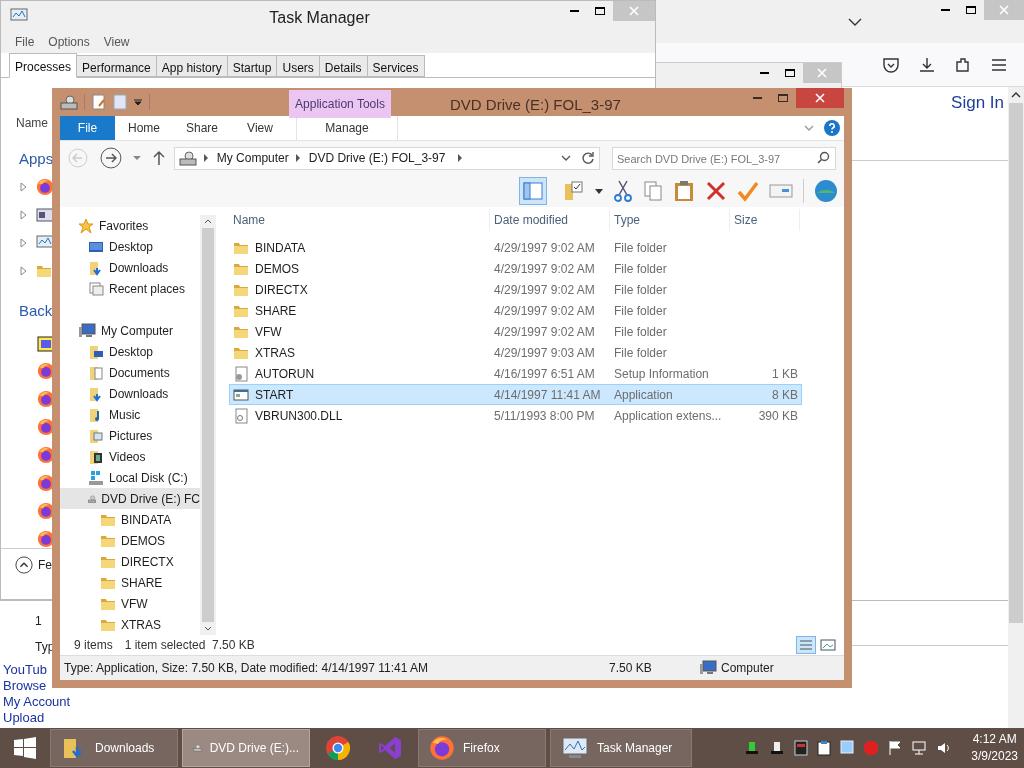 This screenshot has width=1024, height=768. What do you see at coordinates (25, 42) in the screenshot?
I see `menu-item: File` at bounding box center [25, 42].